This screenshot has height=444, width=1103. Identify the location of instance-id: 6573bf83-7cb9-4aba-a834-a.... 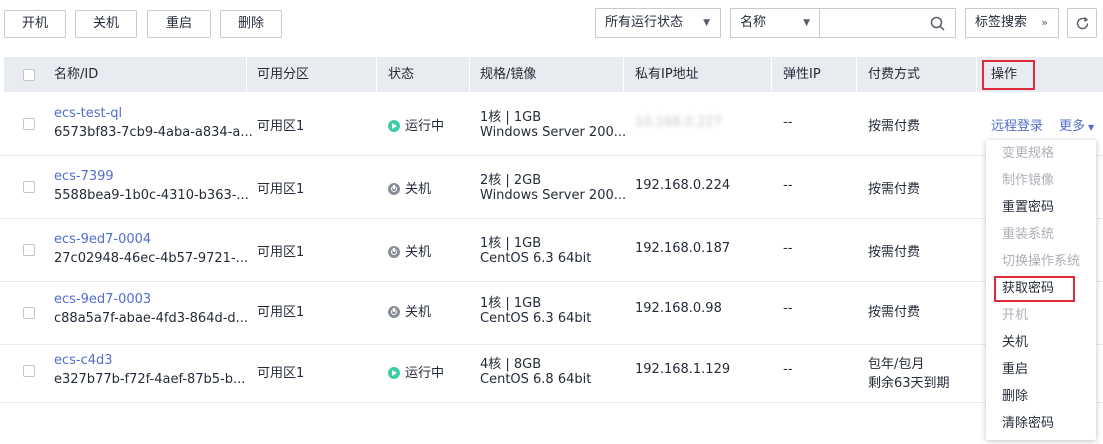
(153, 132).